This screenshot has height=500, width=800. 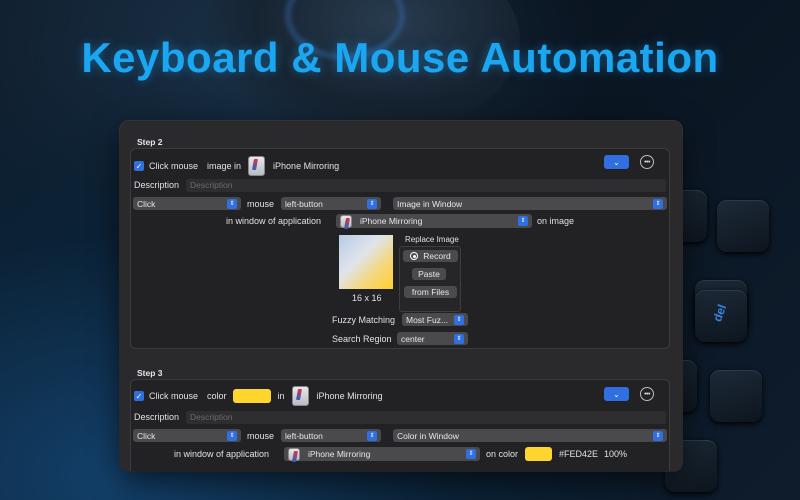 What do you see at coordinates (430, 203) in the screenshot?
I see `select-value: Image in Window` at bounding box center [430, 203].